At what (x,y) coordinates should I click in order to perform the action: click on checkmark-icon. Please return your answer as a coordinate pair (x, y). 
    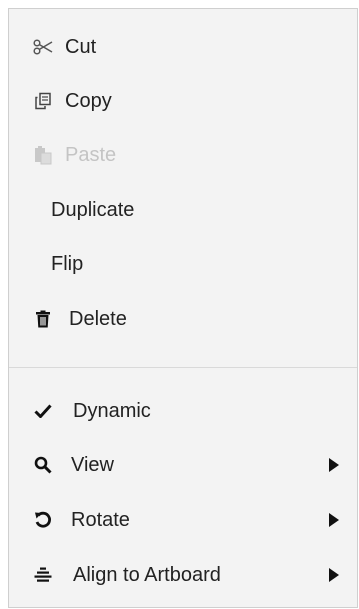
    Looking at the image, I should click on (43, 411).